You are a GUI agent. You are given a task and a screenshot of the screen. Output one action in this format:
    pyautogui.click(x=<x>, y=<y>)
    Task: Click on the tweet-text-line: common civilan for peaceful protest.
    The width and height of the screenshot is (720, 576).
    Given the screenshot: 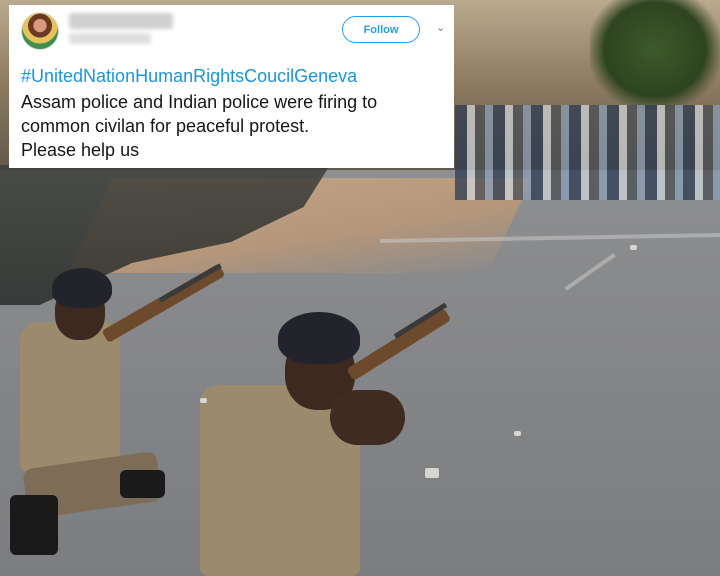 What is the action you would take?
    pyautogui.click(x=165, y=126)
    